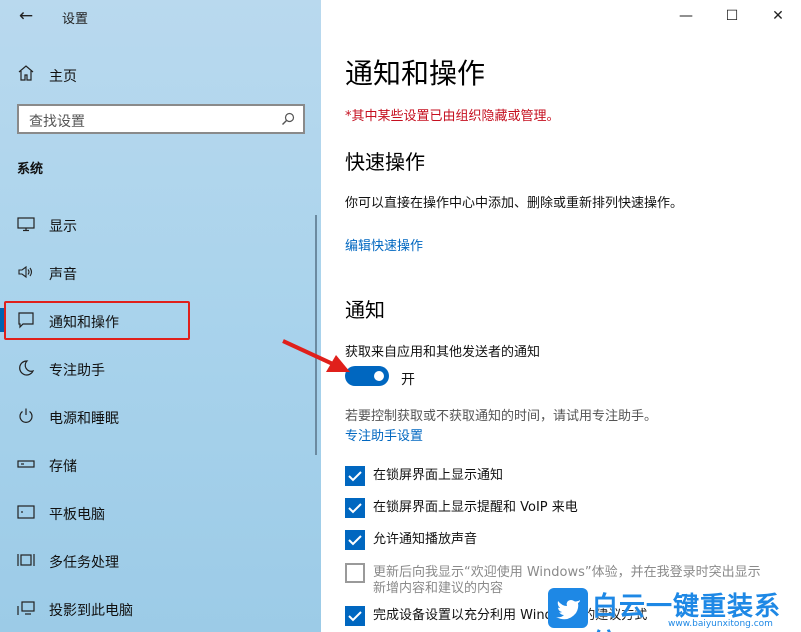 This screenshot has width=801, height=632. What do you see at coordinates (63, 227) in the screenshot?
I see `sidebar-item-label: 显示` at bounding box center [63, 227].